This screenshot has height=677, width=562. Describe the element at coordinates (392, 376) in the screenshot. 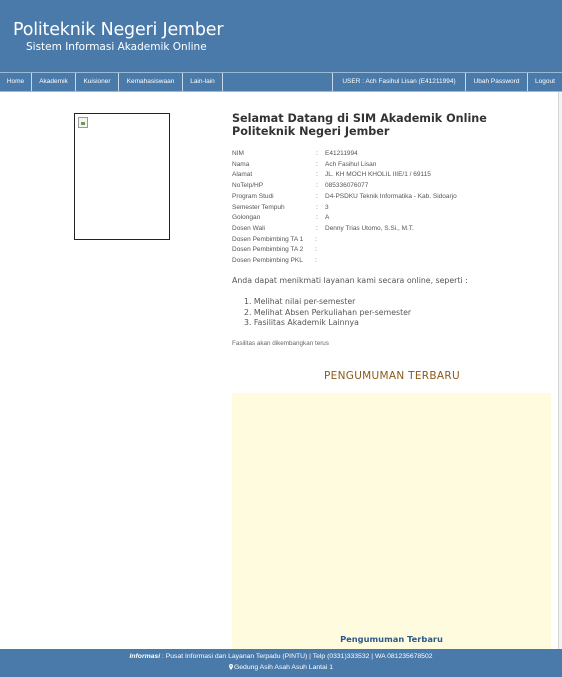

I see `announcements-heading: PENGUMUMAN TERBARU` at that location.